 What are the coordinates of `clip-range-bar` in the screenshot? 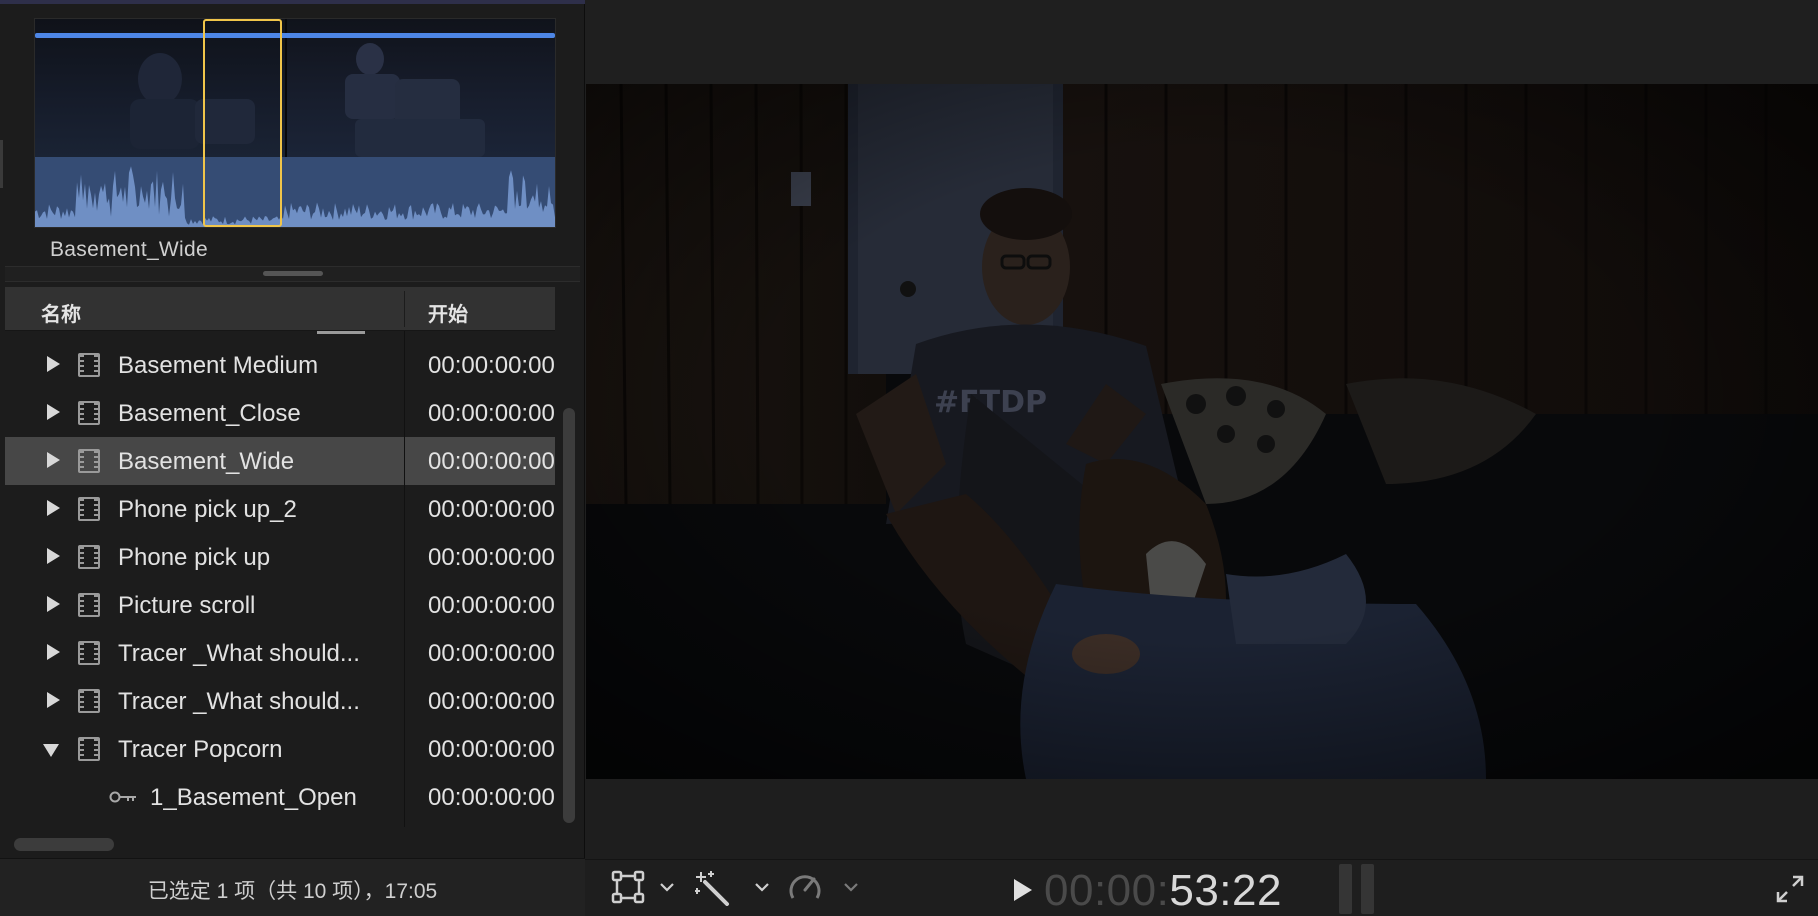 It's located at (295, 35).